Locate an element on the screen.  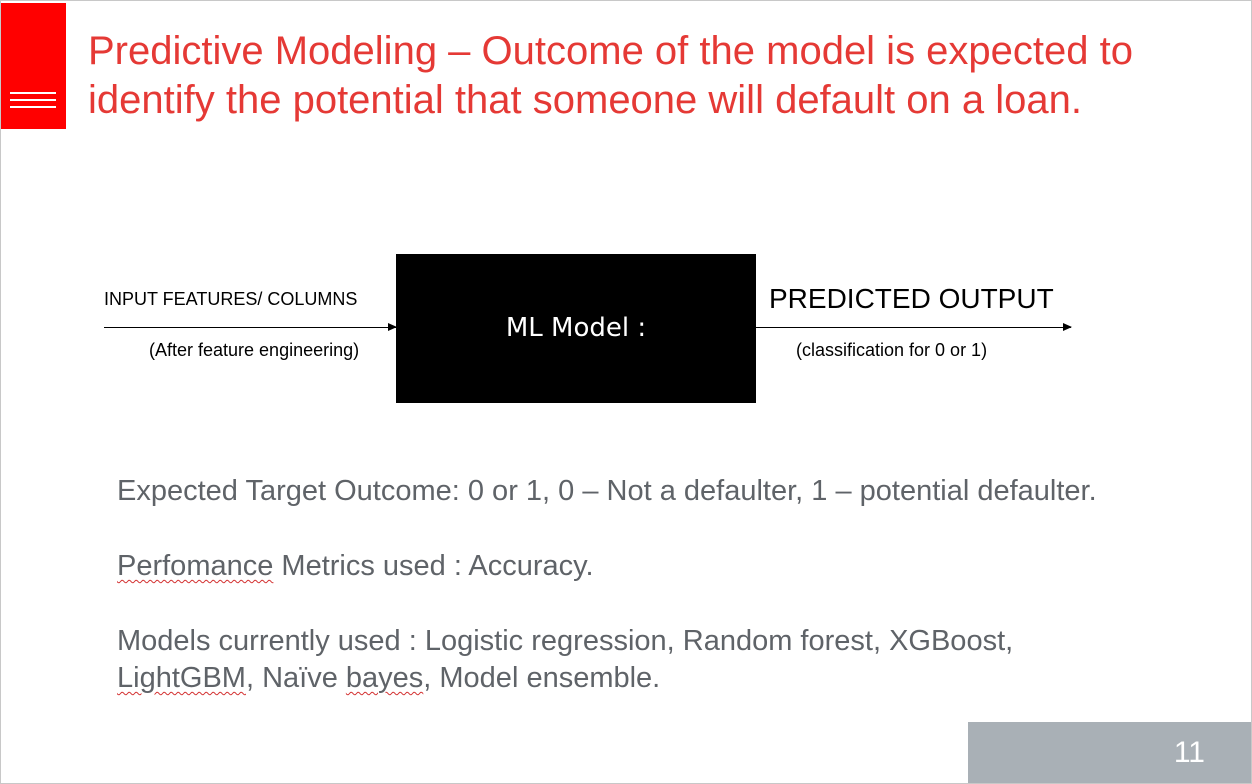
metrics-rest: Metrics used : Accuracy. is located at coordinates (433, 566).